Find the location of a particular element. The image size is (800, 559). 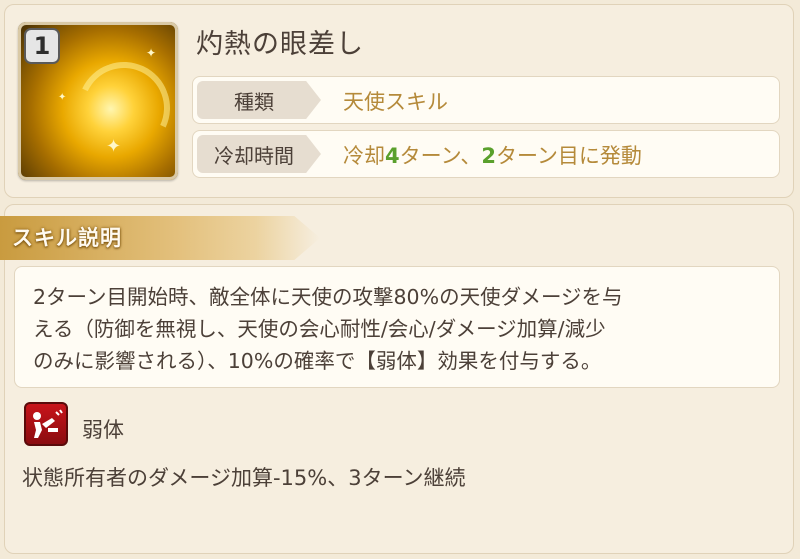

info-row-type: 種類 天使スキル is located at coordinates (486, 100).